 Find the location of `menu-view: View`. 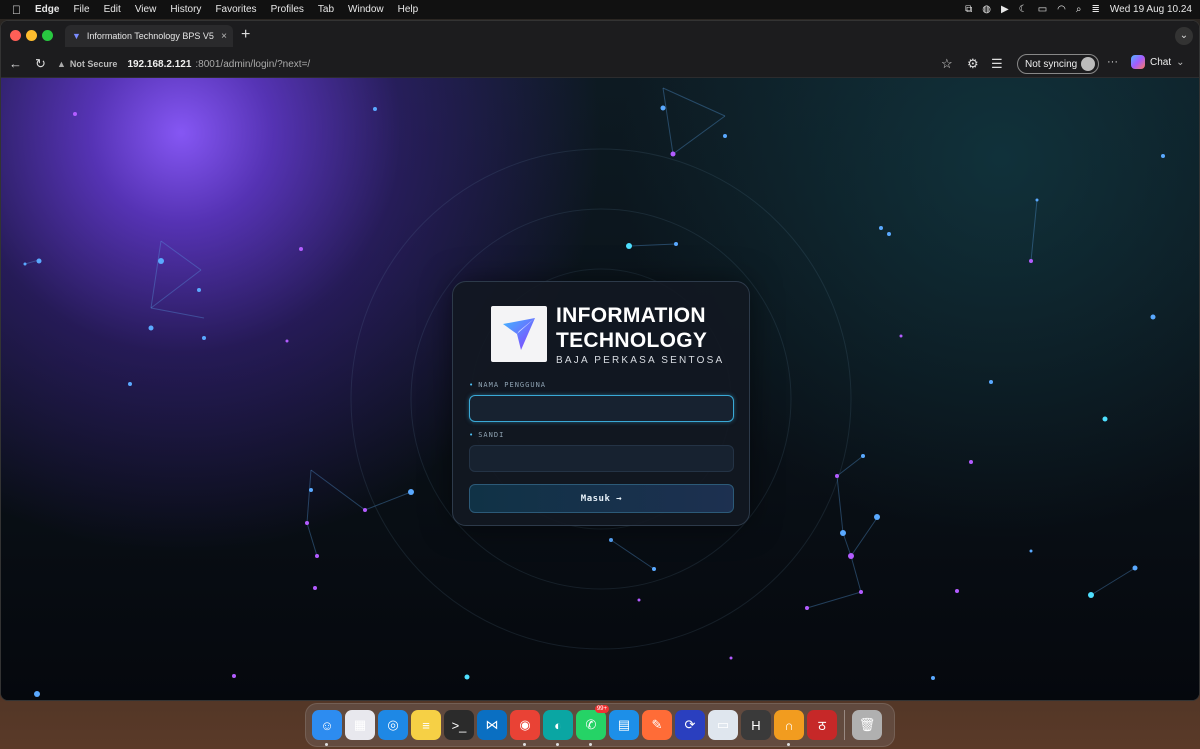

menu-view: View is located at coordinates (146, 9).